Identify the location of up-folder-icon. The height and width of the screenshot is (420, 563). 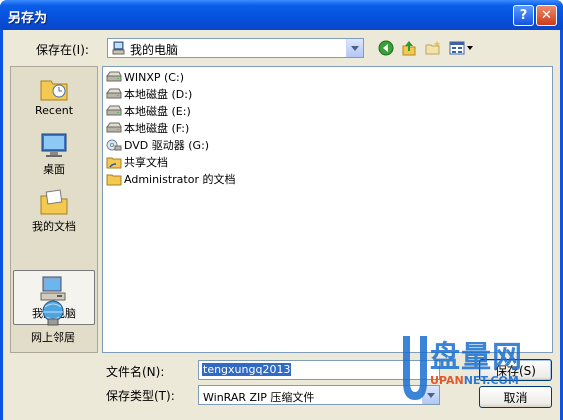
(409, 48).